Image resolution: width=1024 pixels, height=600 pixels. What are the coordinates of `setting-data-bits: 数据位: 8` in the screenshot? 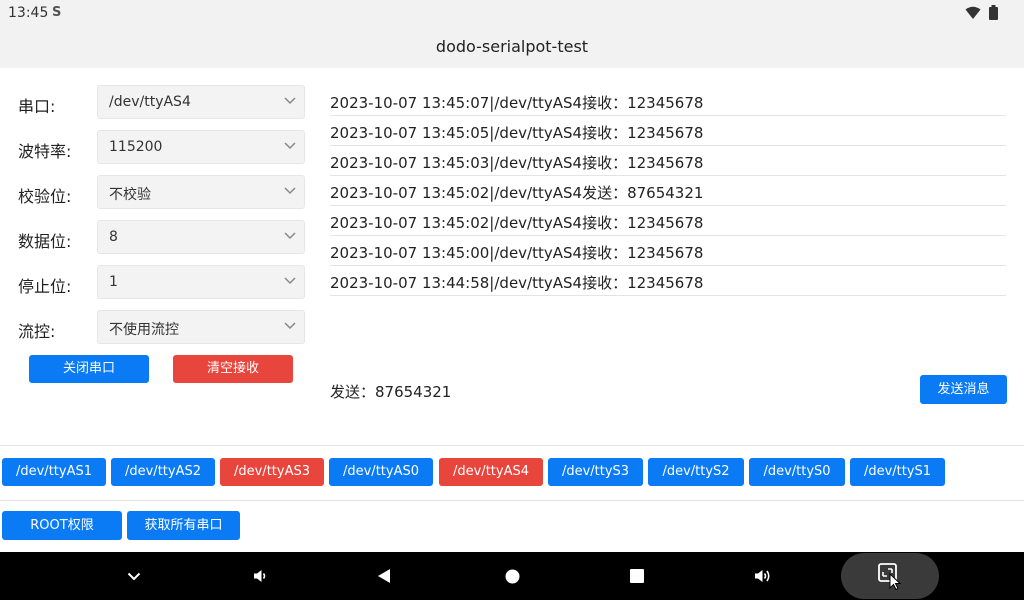 It's located at (163, 237).